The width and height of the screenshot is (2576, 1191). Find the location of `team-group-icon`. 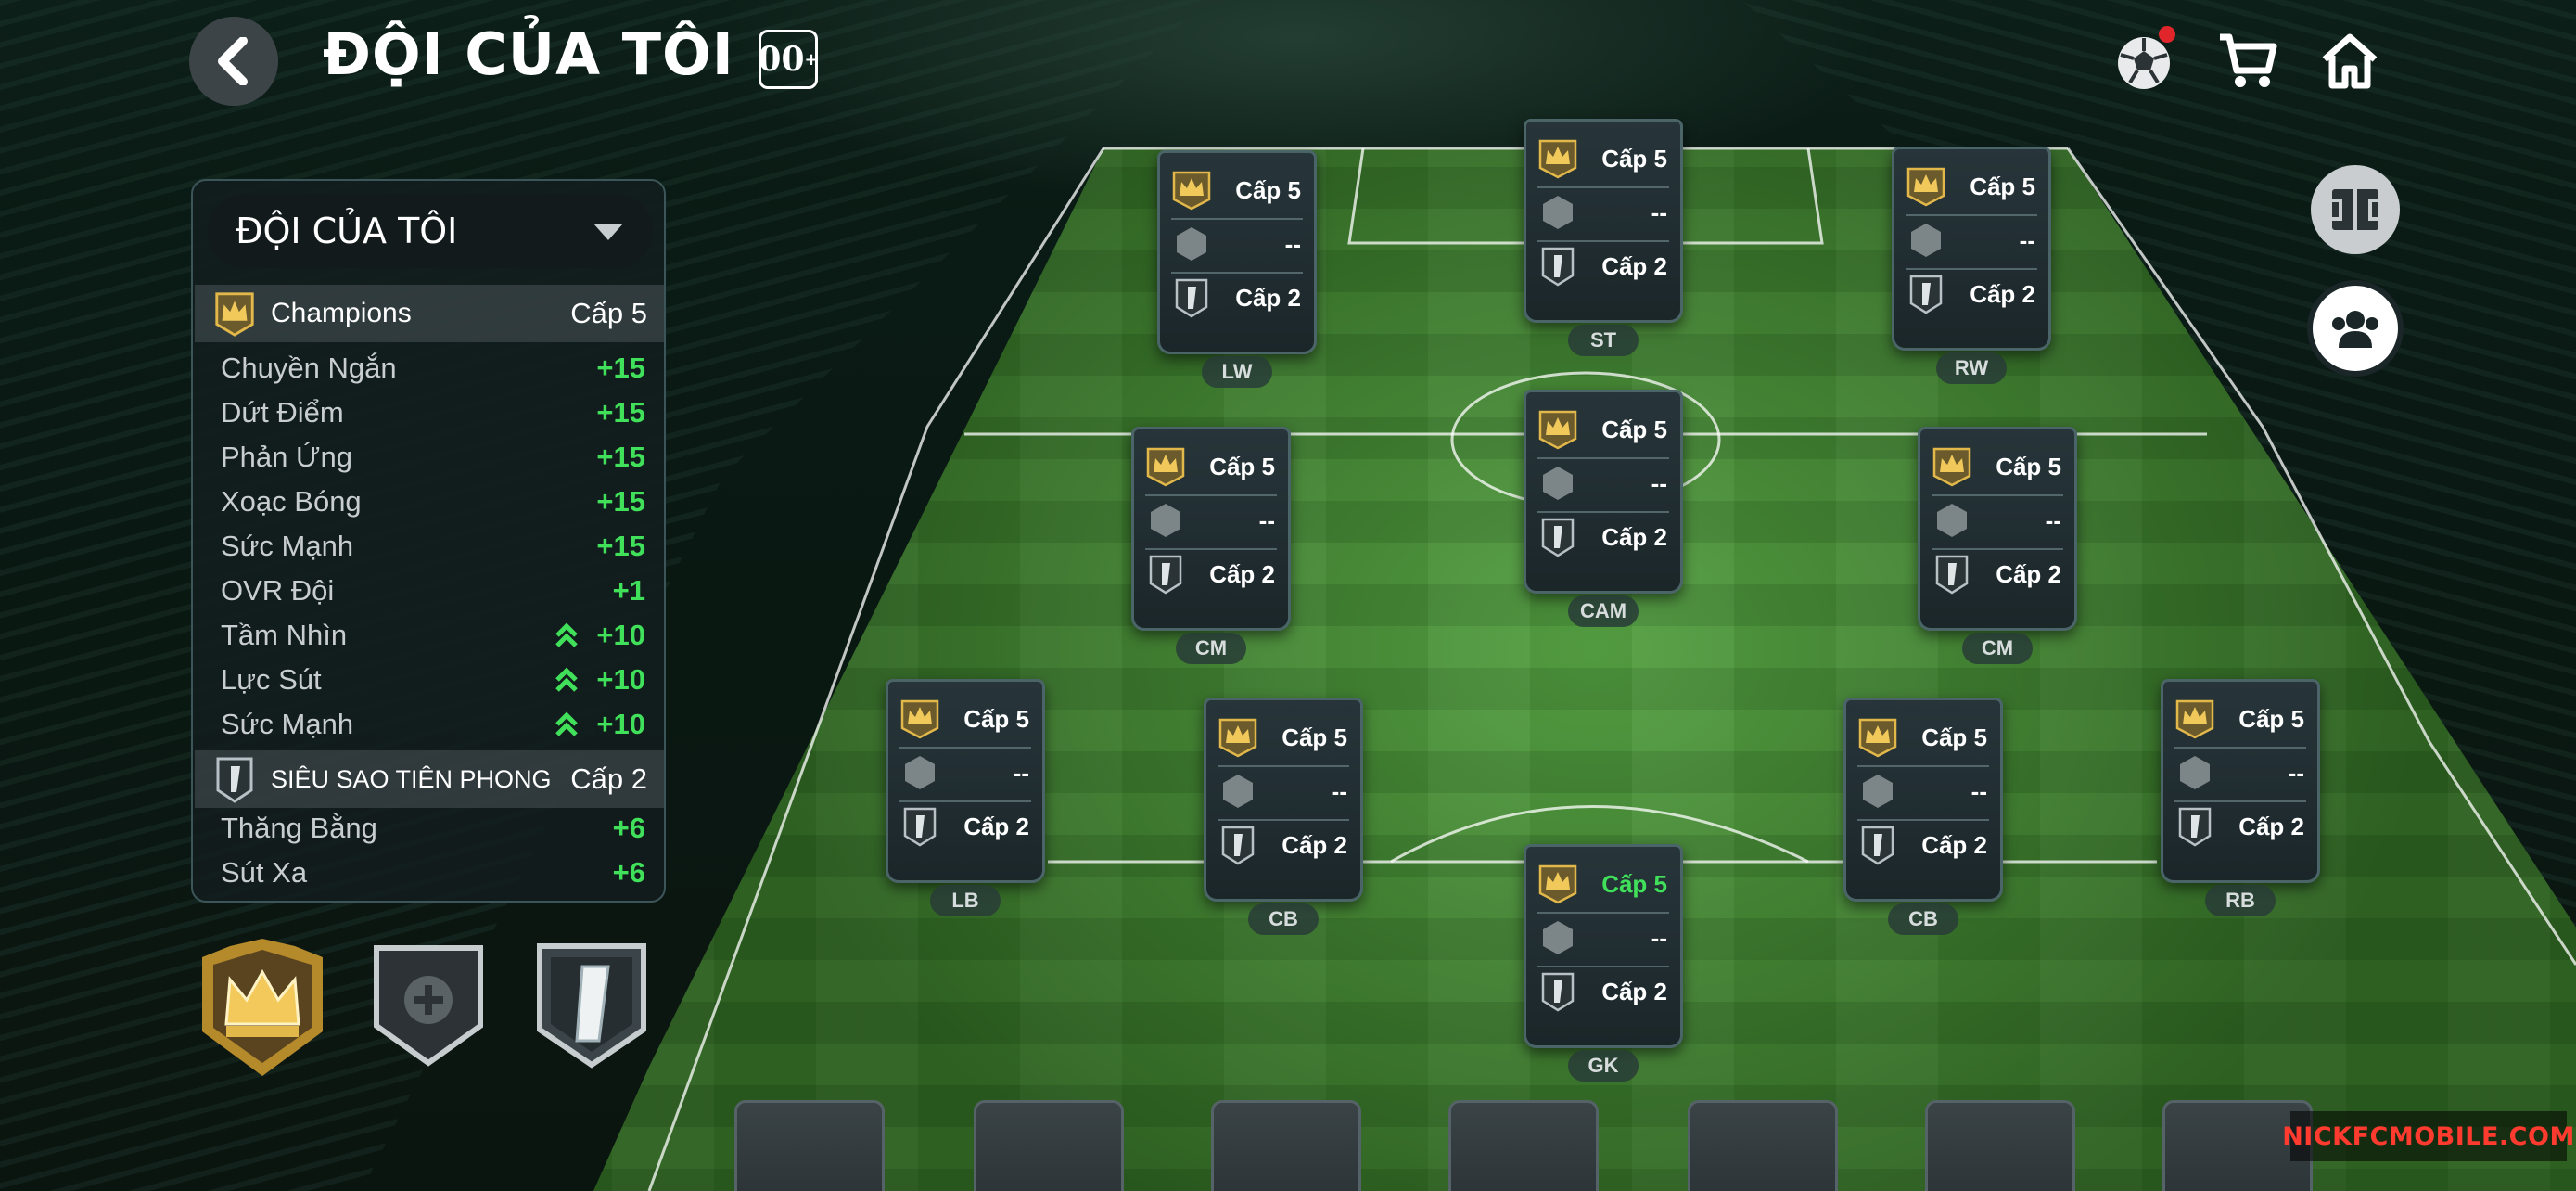

team-group-icon is located at coordinates (2355, 329).